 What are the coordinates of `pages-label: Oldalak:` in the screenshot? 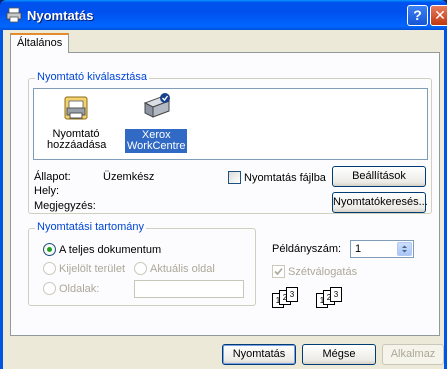 It's located at (79, 289).